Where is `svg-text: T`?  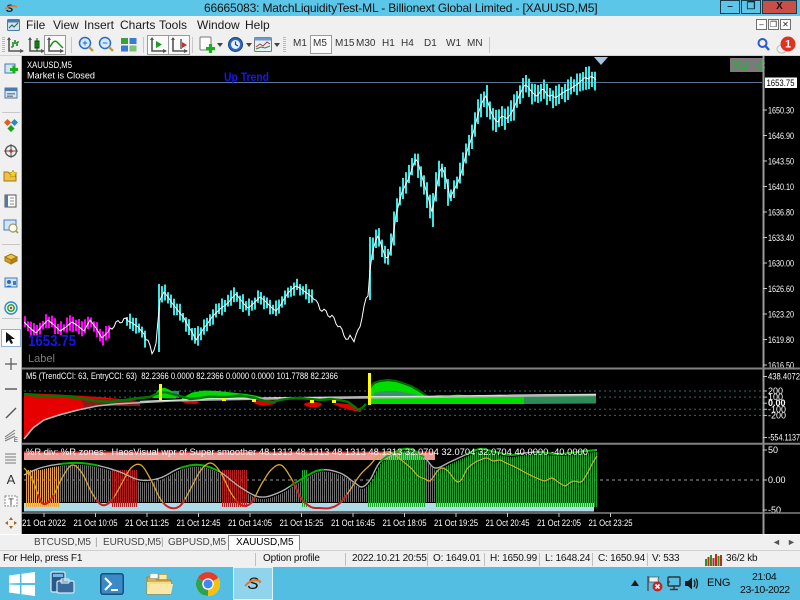
svg-text: T is located at coordinates (11, 502).